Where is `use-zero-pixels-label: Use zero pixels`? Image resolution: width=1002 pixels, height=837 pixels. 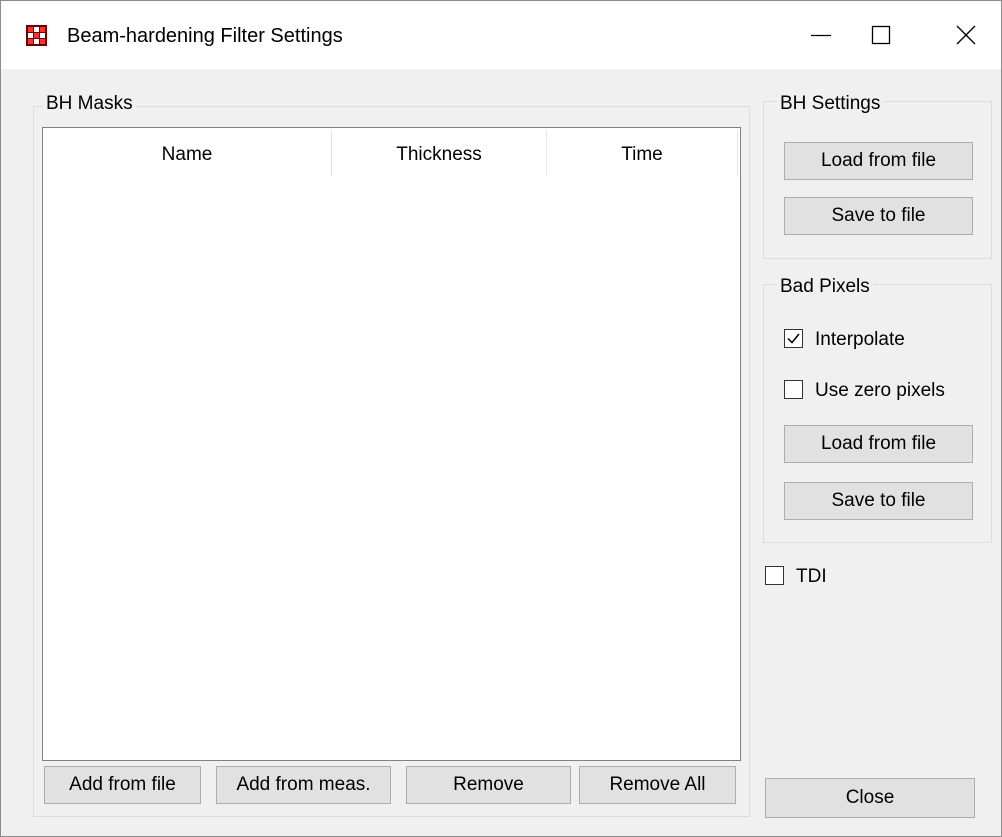
use-zero-pixels-label: Use zero pixels is located at coordinates (880, 390).